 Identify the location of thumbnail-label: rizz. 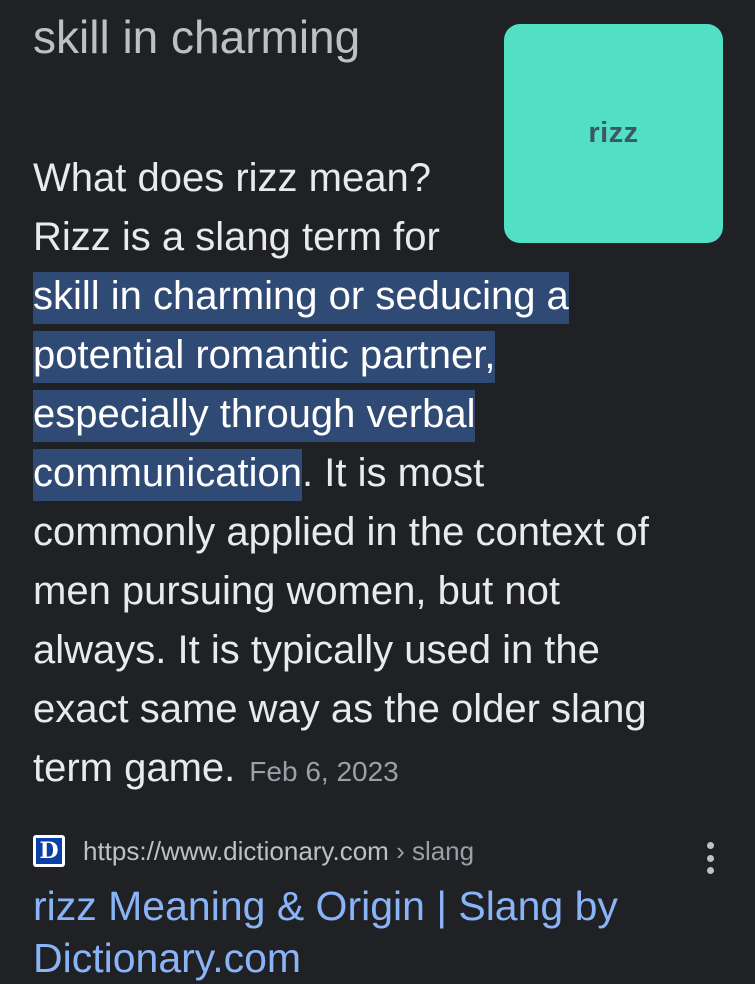
(613, 133).